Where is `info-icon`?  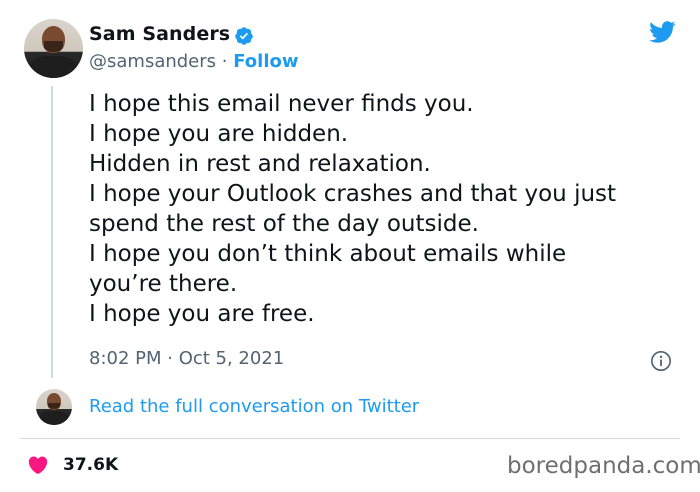 info-icon is located at coordinates (661, 361).